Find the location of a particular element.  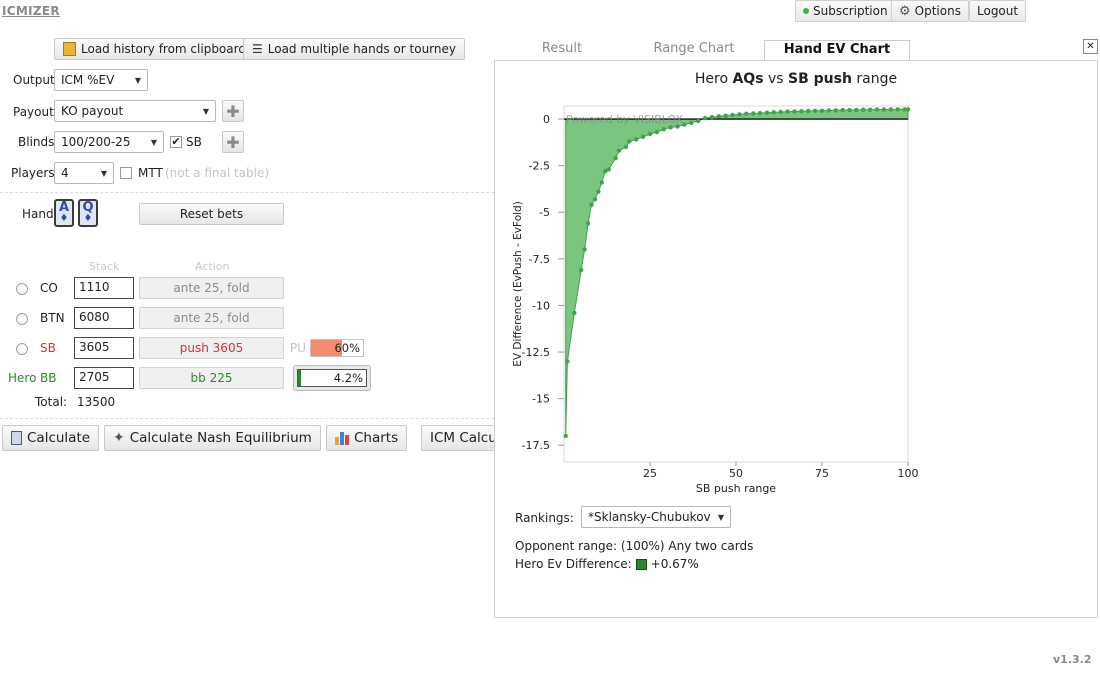

tab-range-chart: Range Chart is located at coordinates (694, 51).